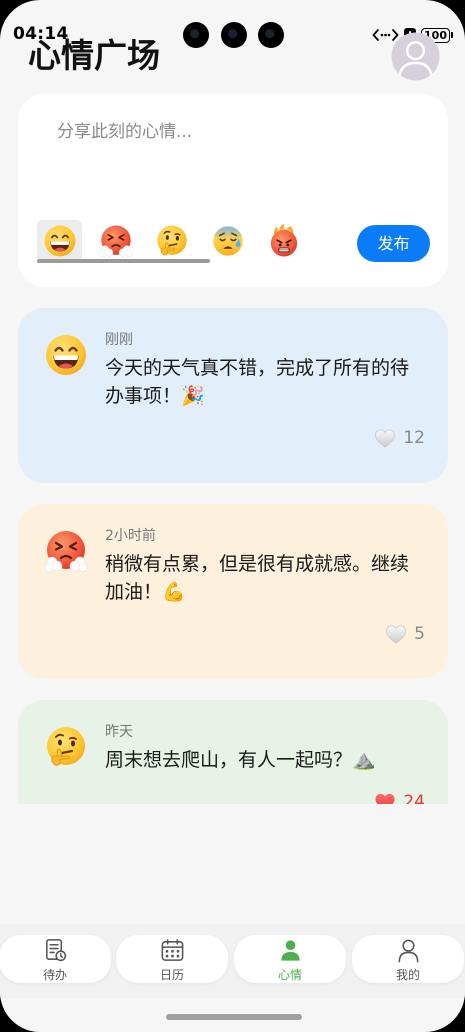  Describe the element at coordinates (234, 1017) in the screenshot. I see `home-indicator` at that location.